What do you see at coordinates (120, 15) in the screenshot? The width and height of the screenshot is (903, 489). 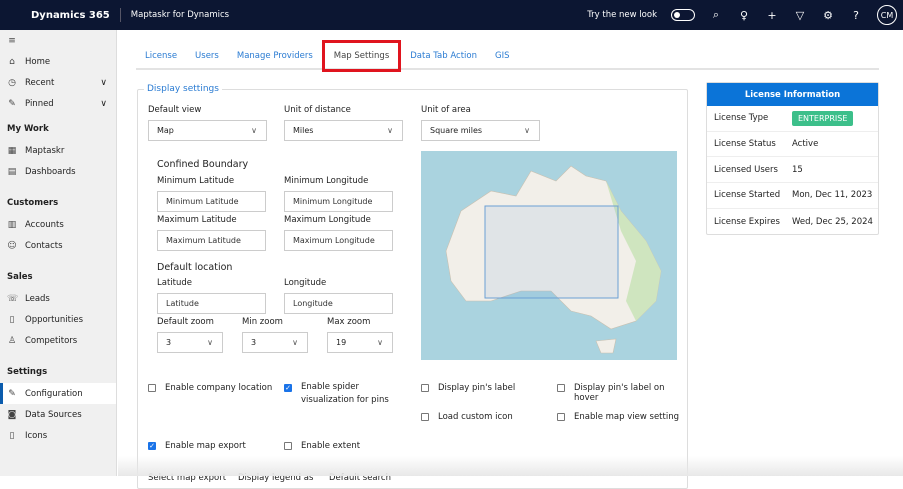 I see `divider` at bounding box center [120, 15].